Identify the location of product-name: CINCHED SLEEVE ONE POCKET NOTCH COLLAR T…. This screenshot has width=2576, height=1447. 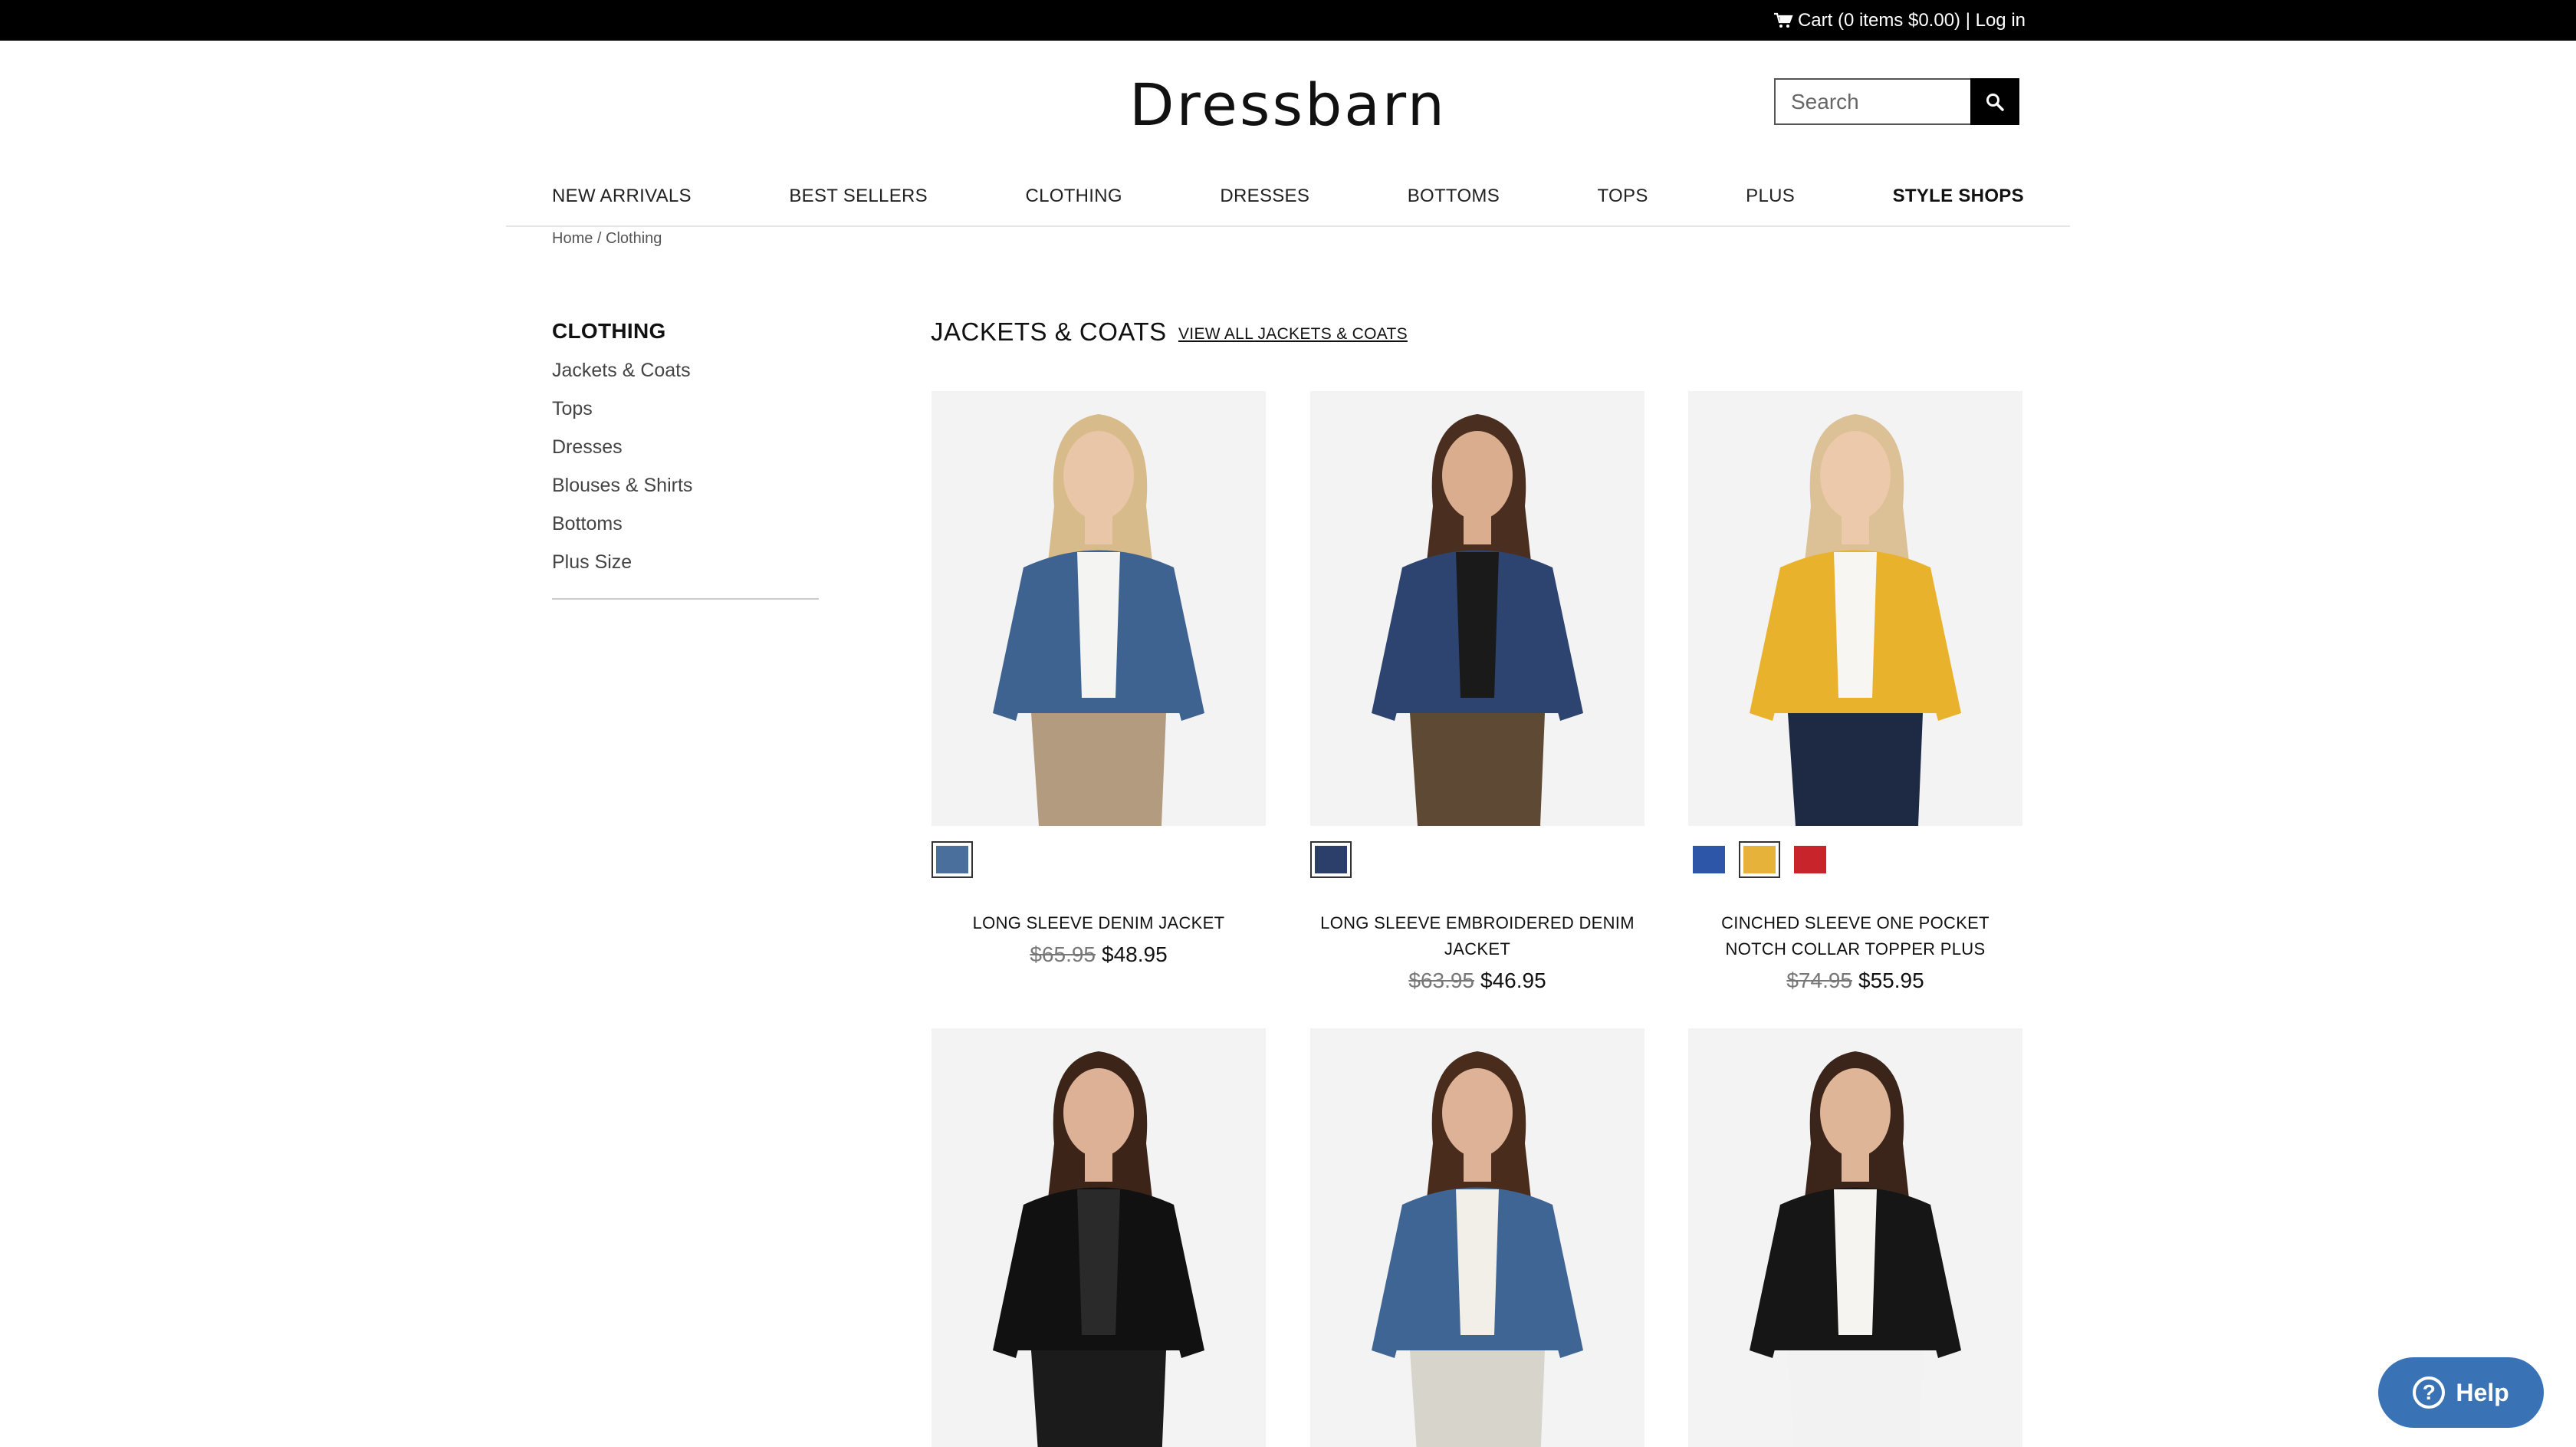
(1855, 936).